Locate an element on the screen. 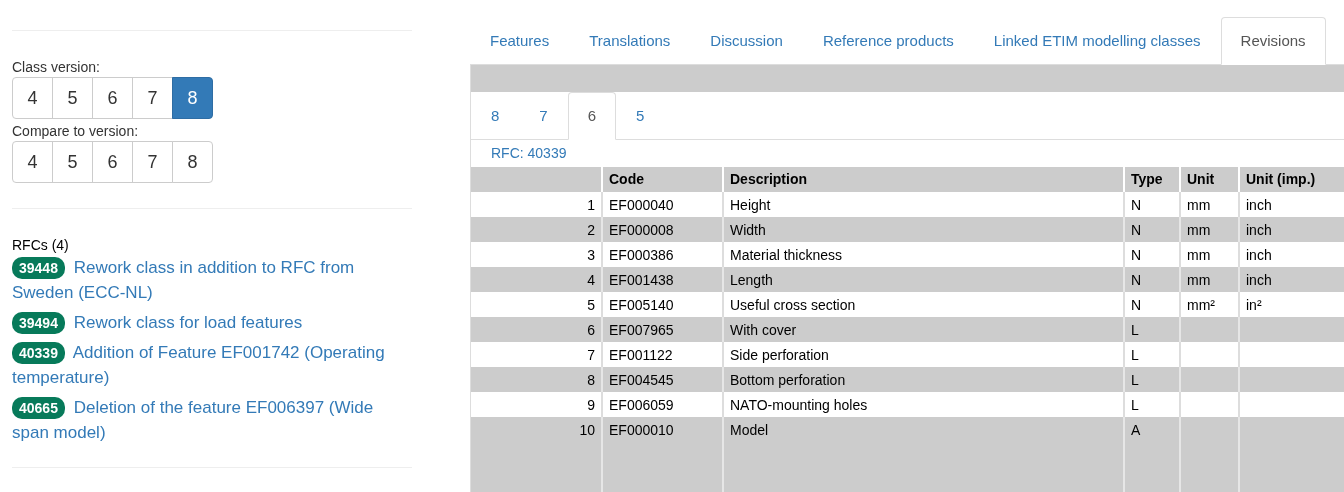  rfc-link: RFC: 40339 is located at coordinates (529, 153).